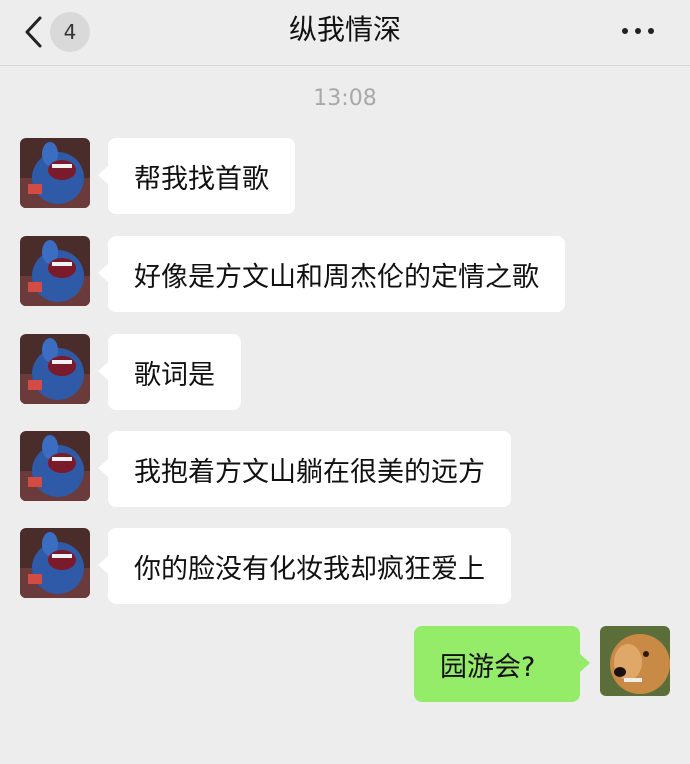 The width and height of the screenshot is (690, 764). I want to click on message-bubble: 我抱着方文山躺在很美的远方, so click(304, 469).